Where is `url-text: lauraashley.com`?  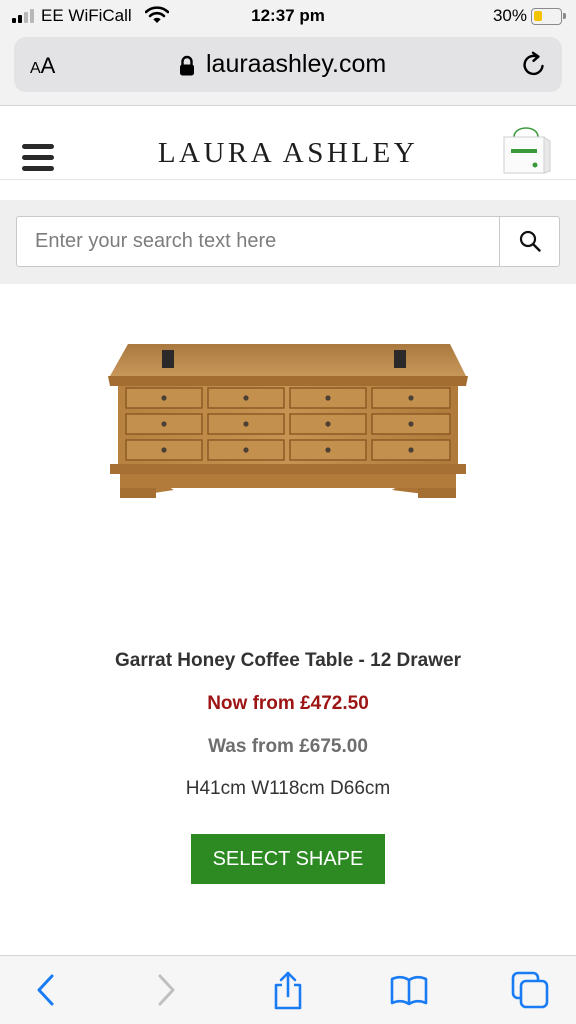
url-text: lauraashley.com is located at coordinates (296, 64).